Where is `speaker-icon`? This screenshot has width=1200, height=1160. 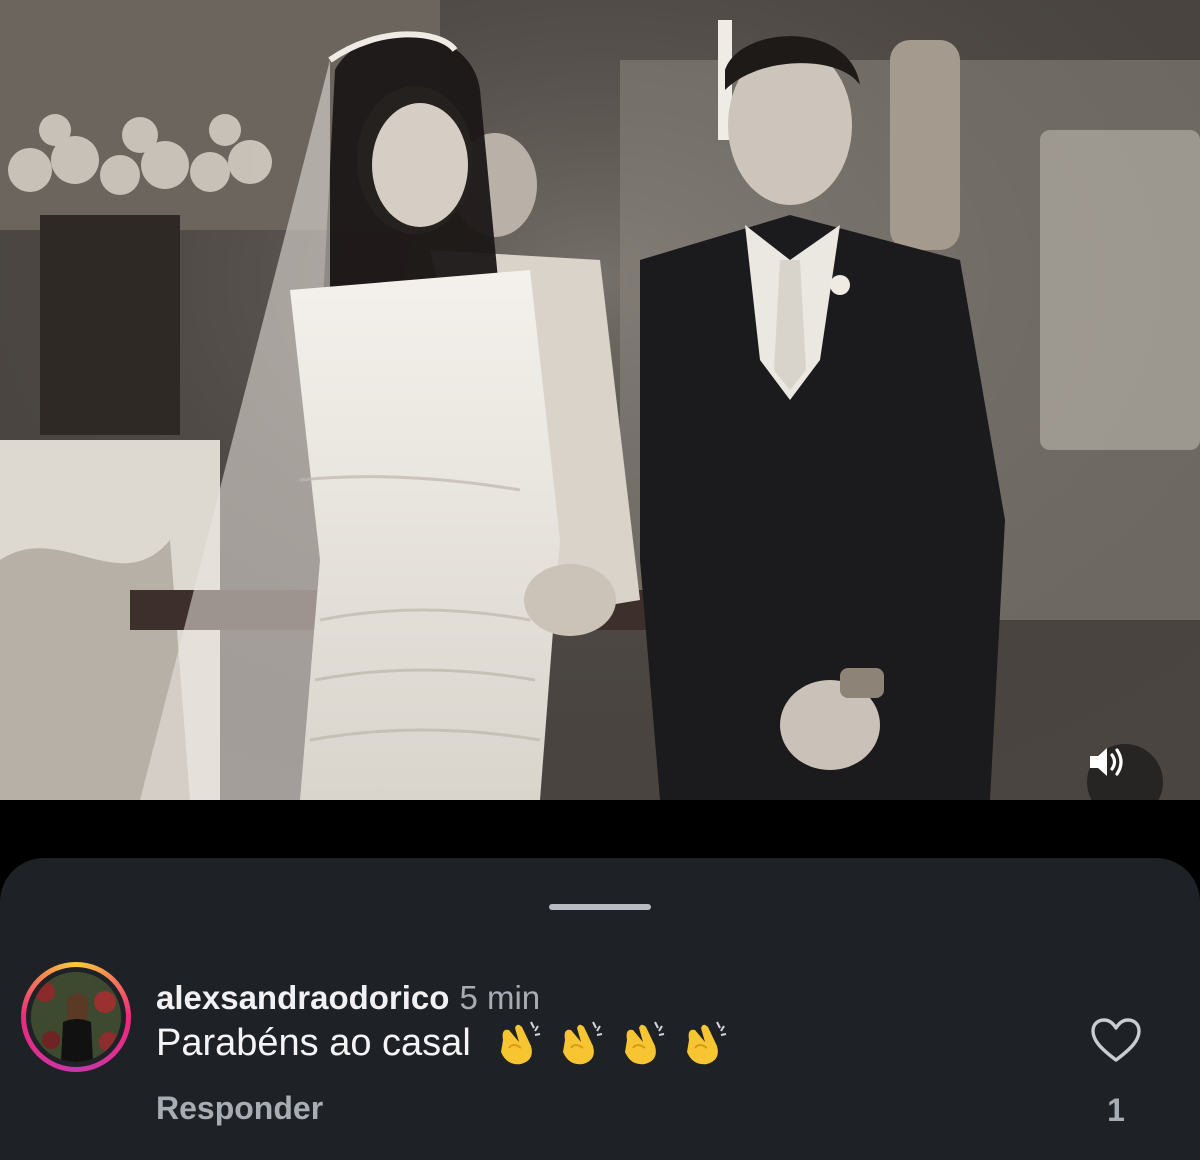 speaker-icon is located at coordinates (1106, 762).